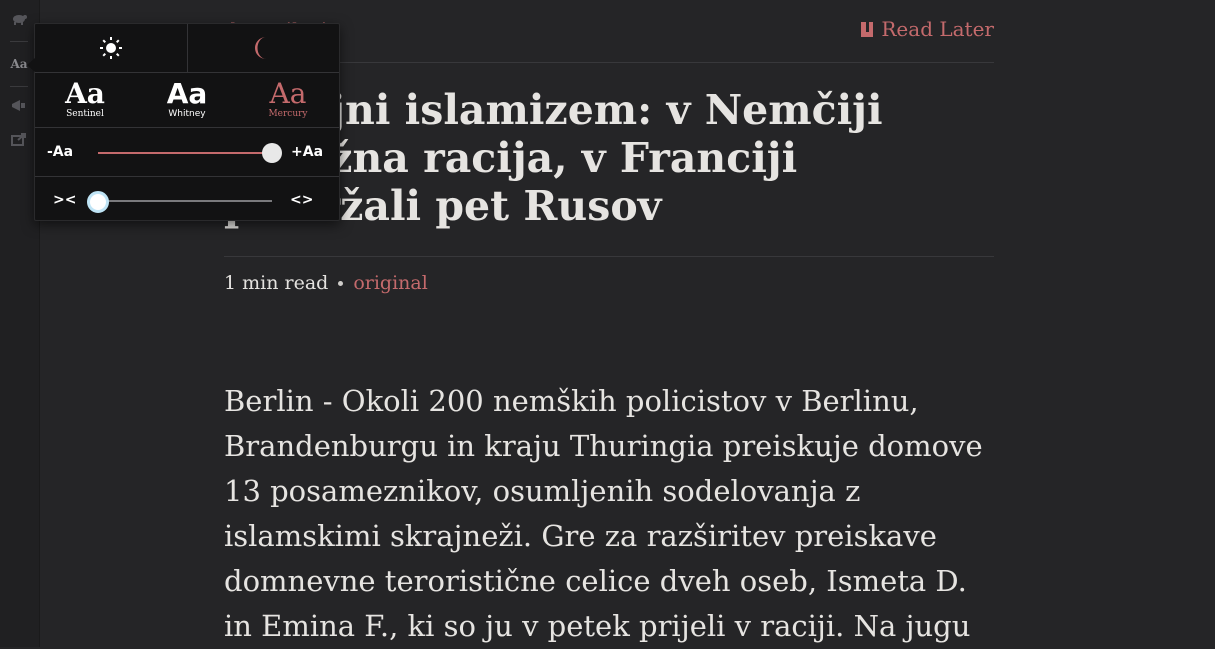 The height and width of the screenshot is (649, 1215). Describe the element at coordinates (19, 139) in the screenshot. I see `share-icon` at that location.